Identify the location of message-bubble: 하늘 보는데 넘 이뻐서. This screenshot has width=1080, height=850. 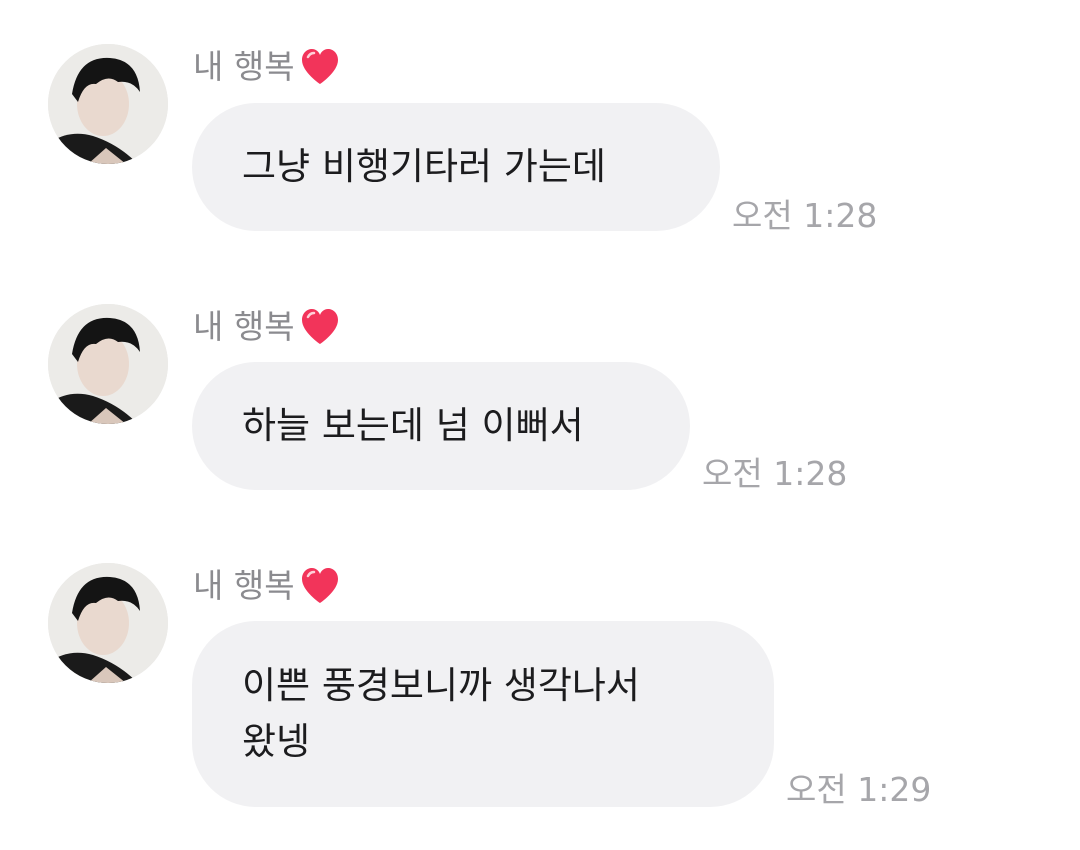
(441, 426).